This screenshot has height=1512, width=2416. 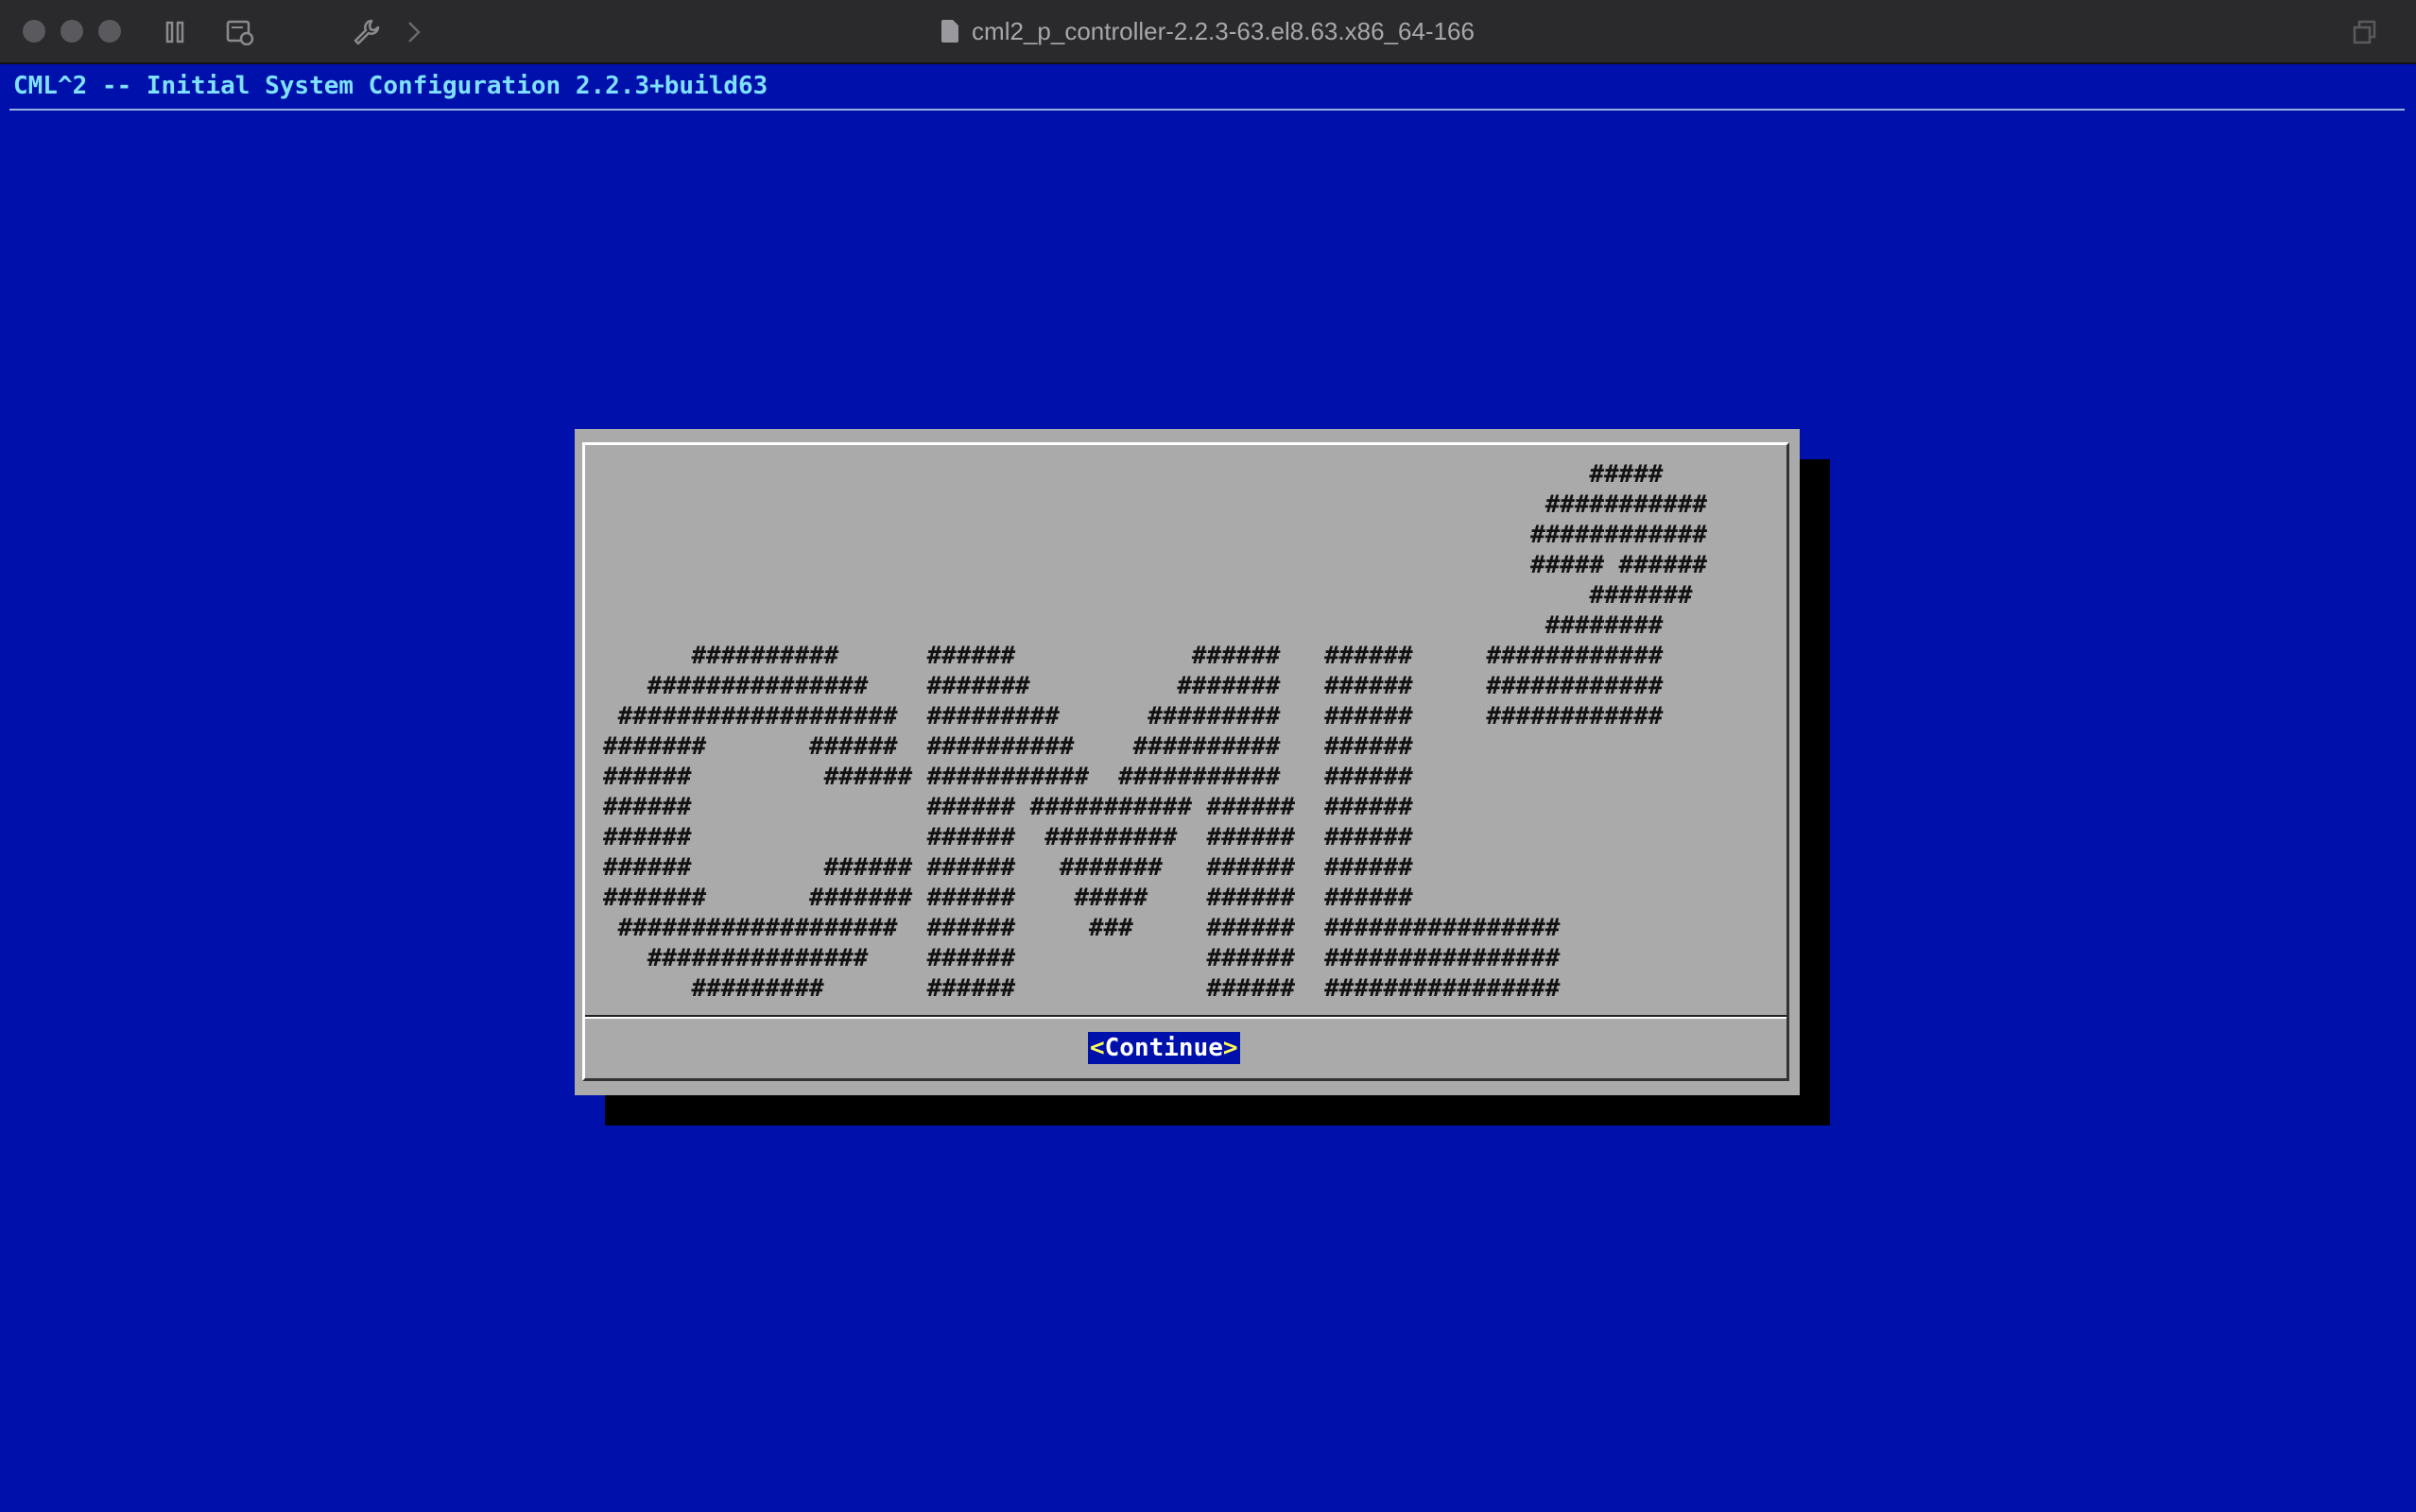 What do you see at coordinates (950, 31) in the screenshot?
I see `document-icon` at bounding box center [950, 31].